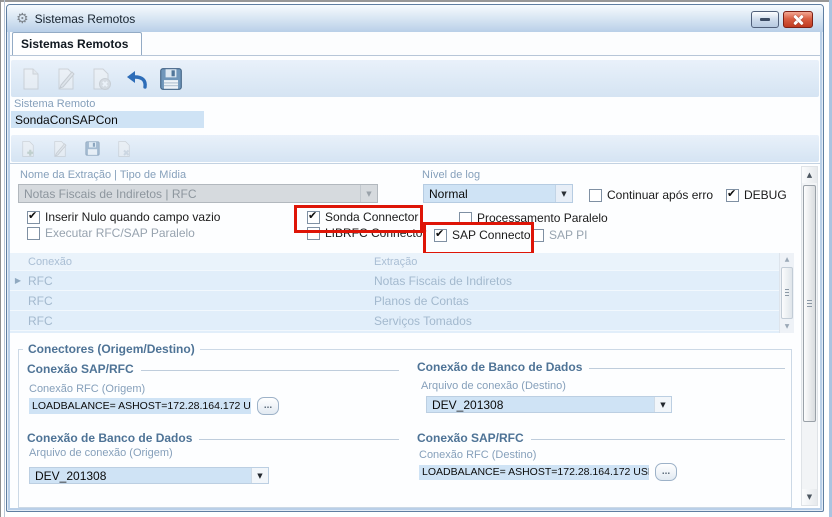 This screenshot has height=517, width=832. What do you see at coordinates (498, 193) in the screenshot?
I see `log-level-combobox: Normal ▼` at bounding box center [498, 193].